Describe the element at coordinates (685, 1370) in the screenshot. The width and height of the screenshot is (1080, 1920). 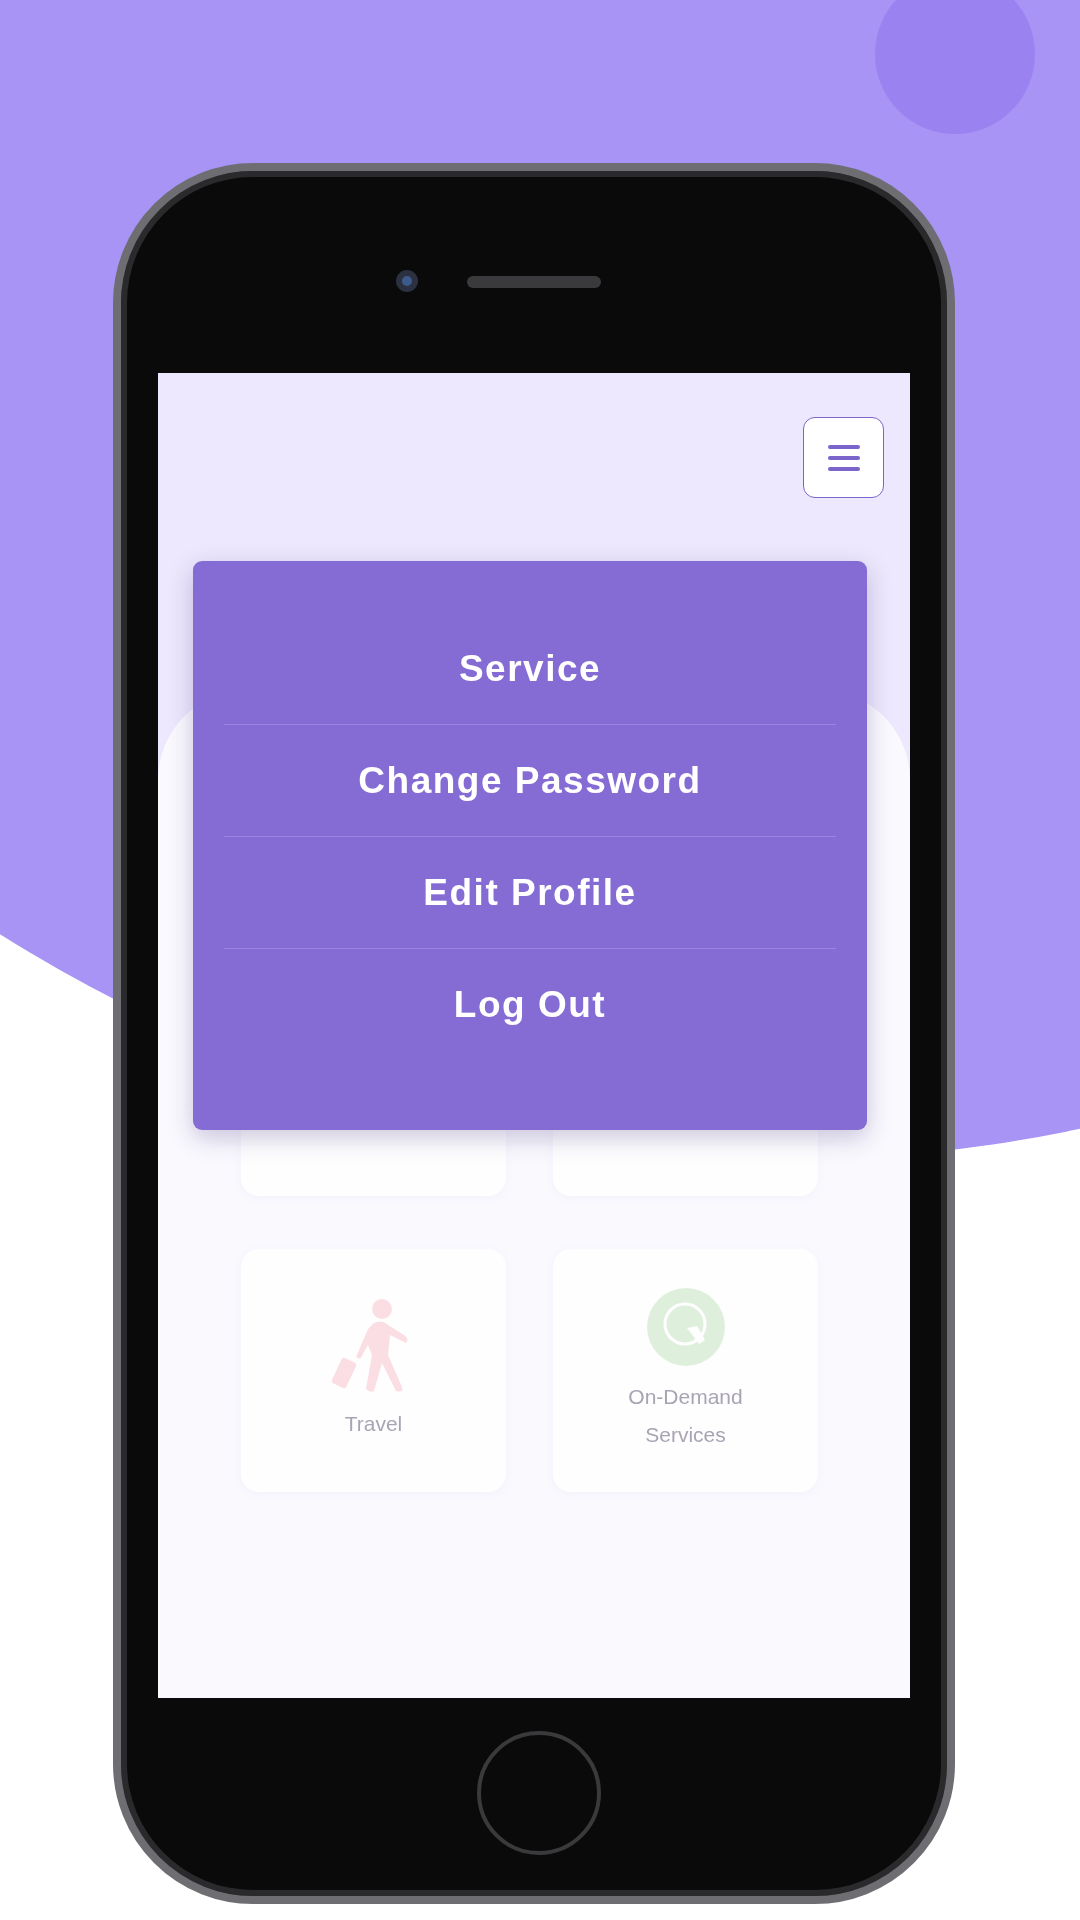
I see `service-card: On-Demand Services` at that location.